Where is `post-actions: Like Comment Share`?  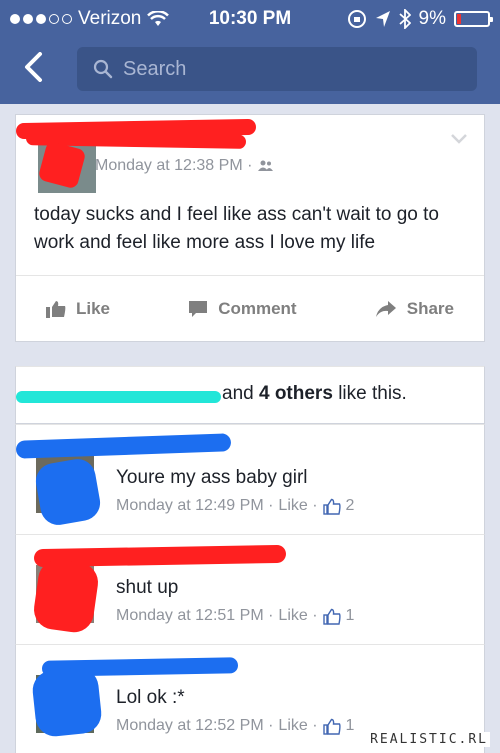 post-actions: Like Comment Share is located at coordinates (250, 308).